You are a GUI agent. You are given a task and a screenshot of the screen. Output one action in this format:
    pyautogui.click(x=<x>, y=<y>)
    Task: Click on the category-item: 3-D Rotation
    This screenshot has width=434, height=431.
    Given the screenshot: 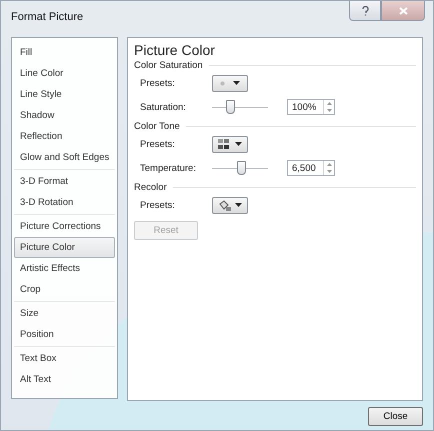 What is the action you would take?
    pyautogui.click(x=64, y=202)
    